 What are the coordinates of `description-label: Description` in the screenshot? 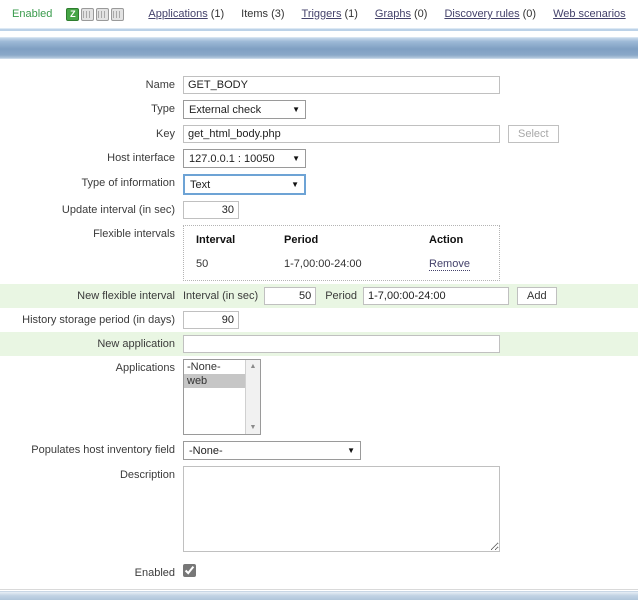 It's located at (147, 475).